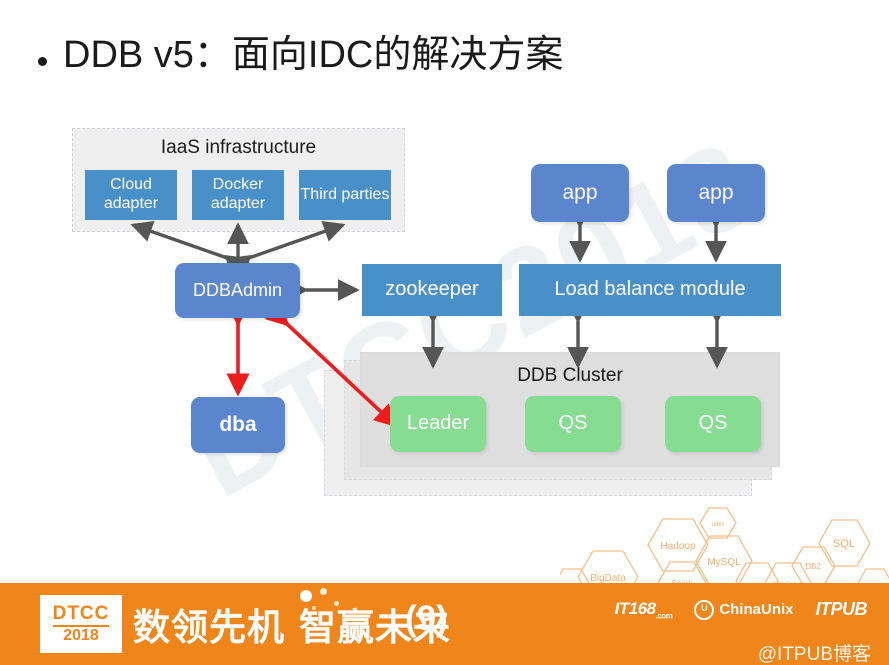 The image size is (889, 665). I want to click on dba-box: dba, so click(238, 425).